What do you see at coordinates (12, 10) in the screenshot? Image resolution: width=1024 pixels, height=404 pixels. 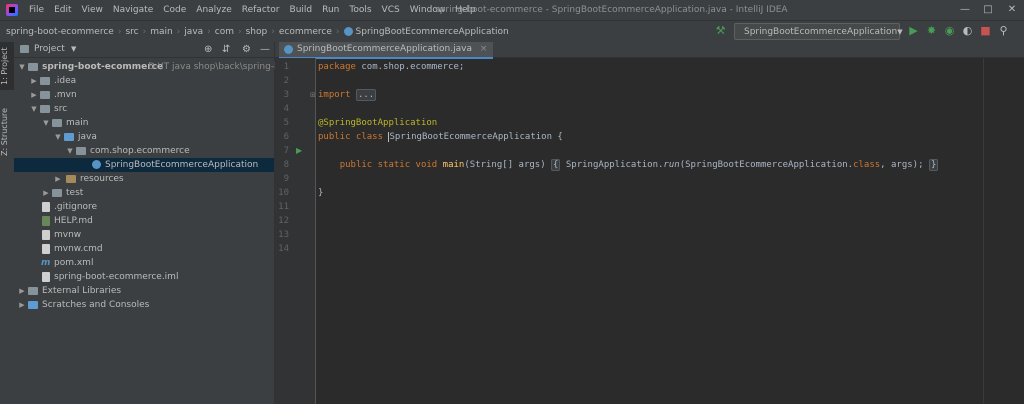 I see `intellij-logo-icon` at bounding box center [12, 10].